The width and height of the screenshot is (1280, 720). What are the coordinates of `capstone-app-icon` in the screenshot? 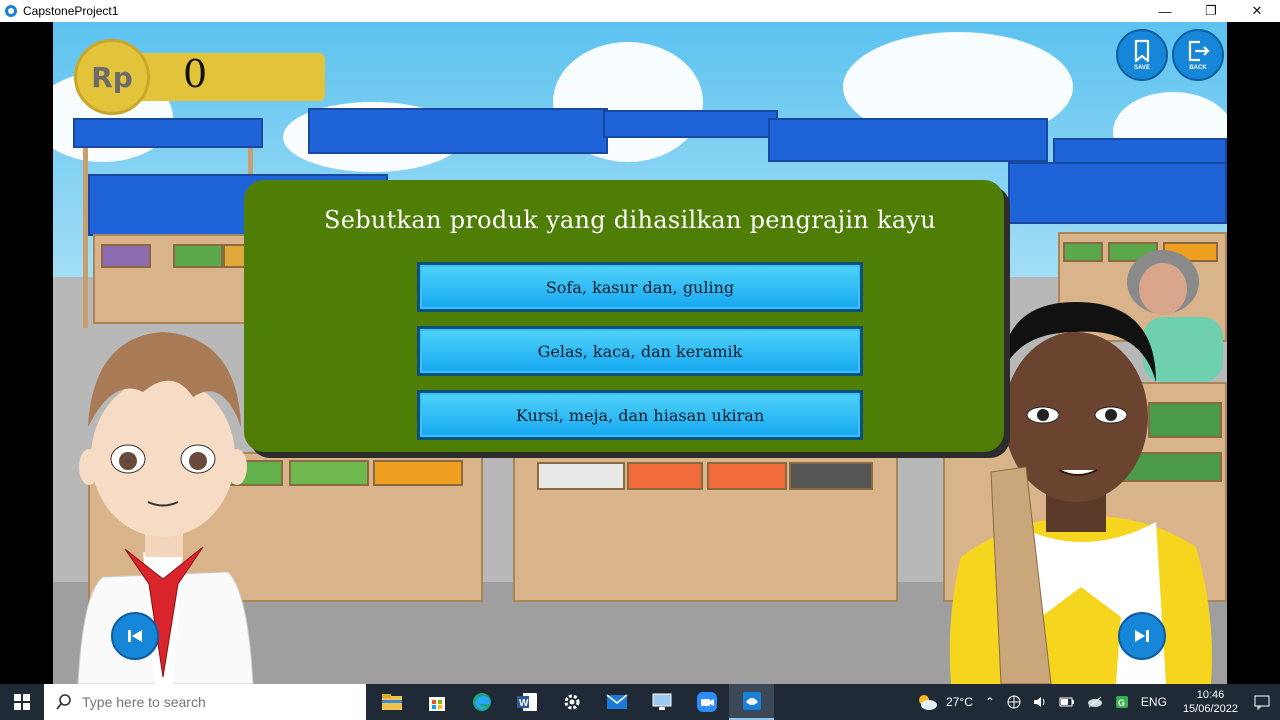 It's located at (751, 702).